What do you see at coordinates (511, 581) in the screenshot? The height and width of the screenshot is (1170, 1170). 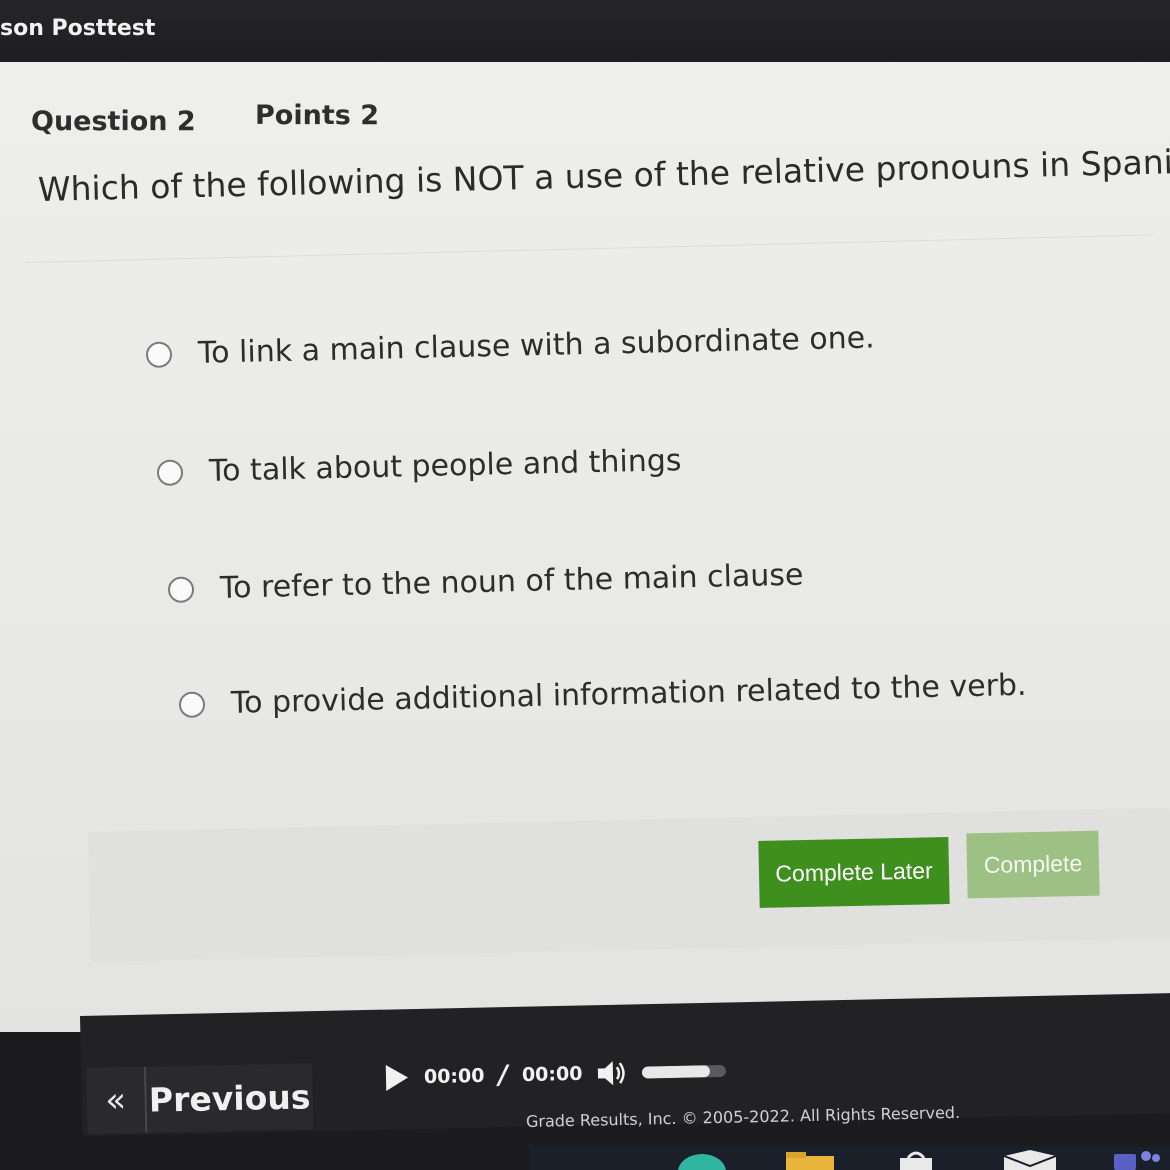 I see `answer-option-label: To refer to the noun of the main clause` at bounding box center [511, 581].